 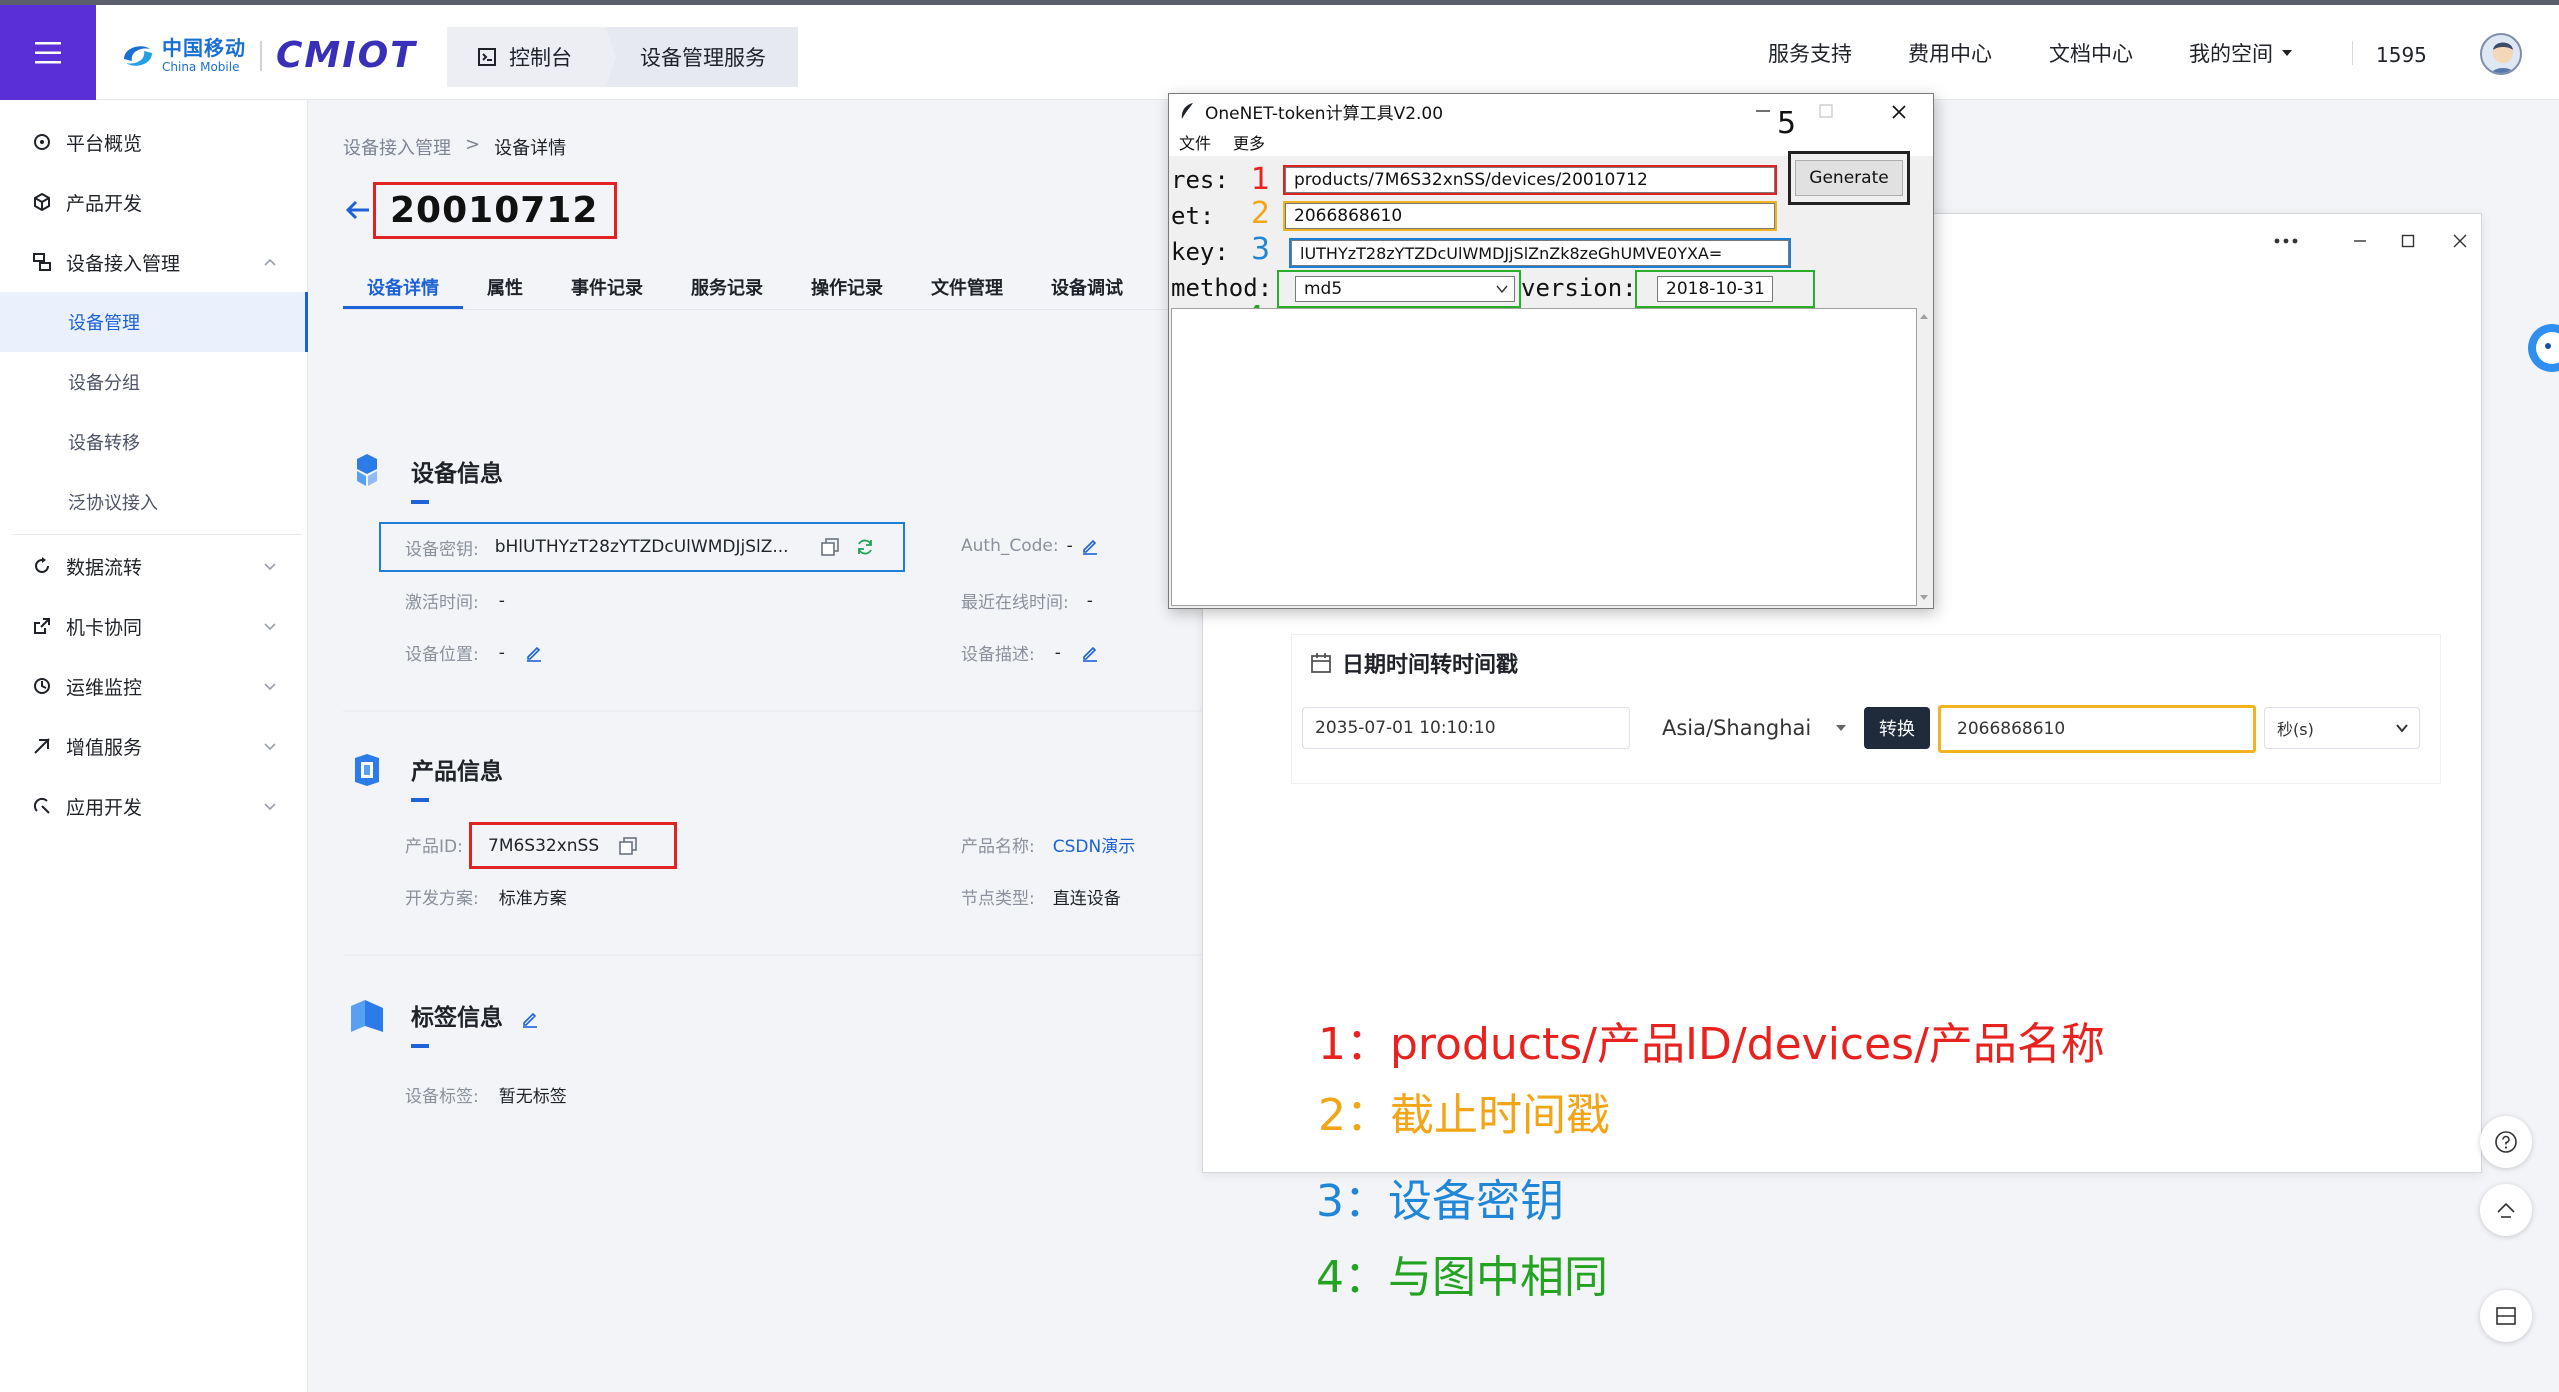 What do you see at coordinates (154, 382) in the screenshot?
I see `sidebar-subitem-device-group: 设备分组` at bounding box center [154, 382].